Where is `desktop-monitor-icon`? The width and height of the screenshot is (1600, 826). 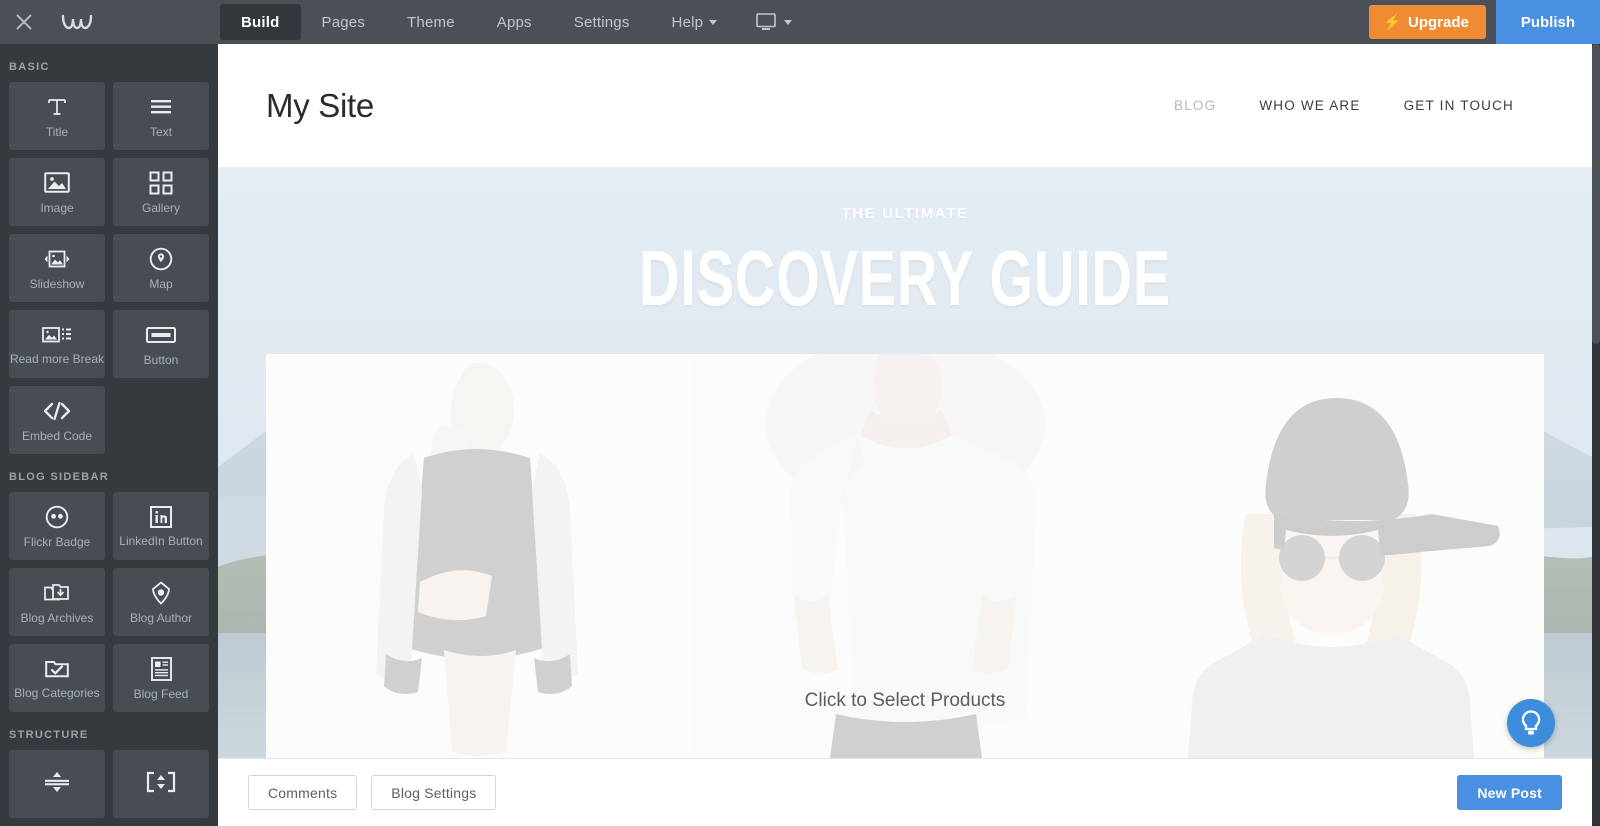 desktop-monitor-icon is located at coordinates (766, 21).